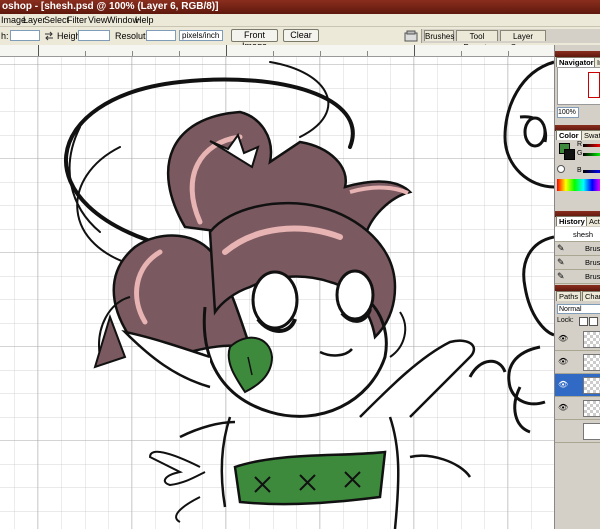 This screenshot has height=529, width=600. What do you see at coordinates (578, 86) in the screenshot?
I see `navigator-thumbnail` at bounding box center [578, 86].